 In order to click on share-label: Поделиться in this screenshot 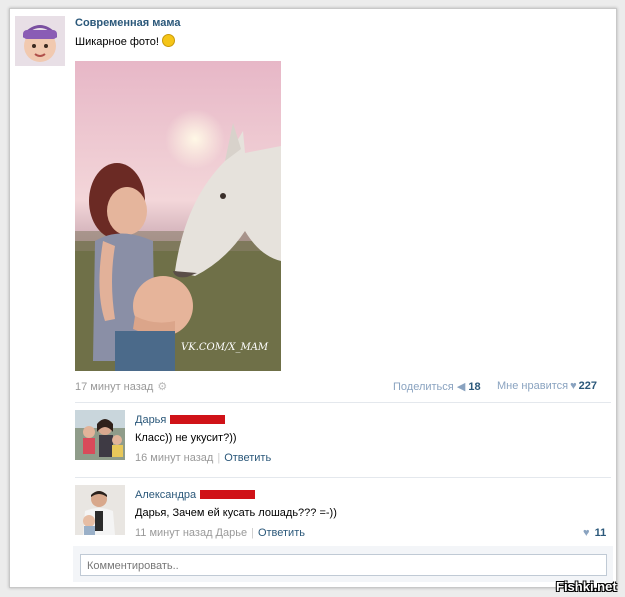, I will do `click(423, 387)`.